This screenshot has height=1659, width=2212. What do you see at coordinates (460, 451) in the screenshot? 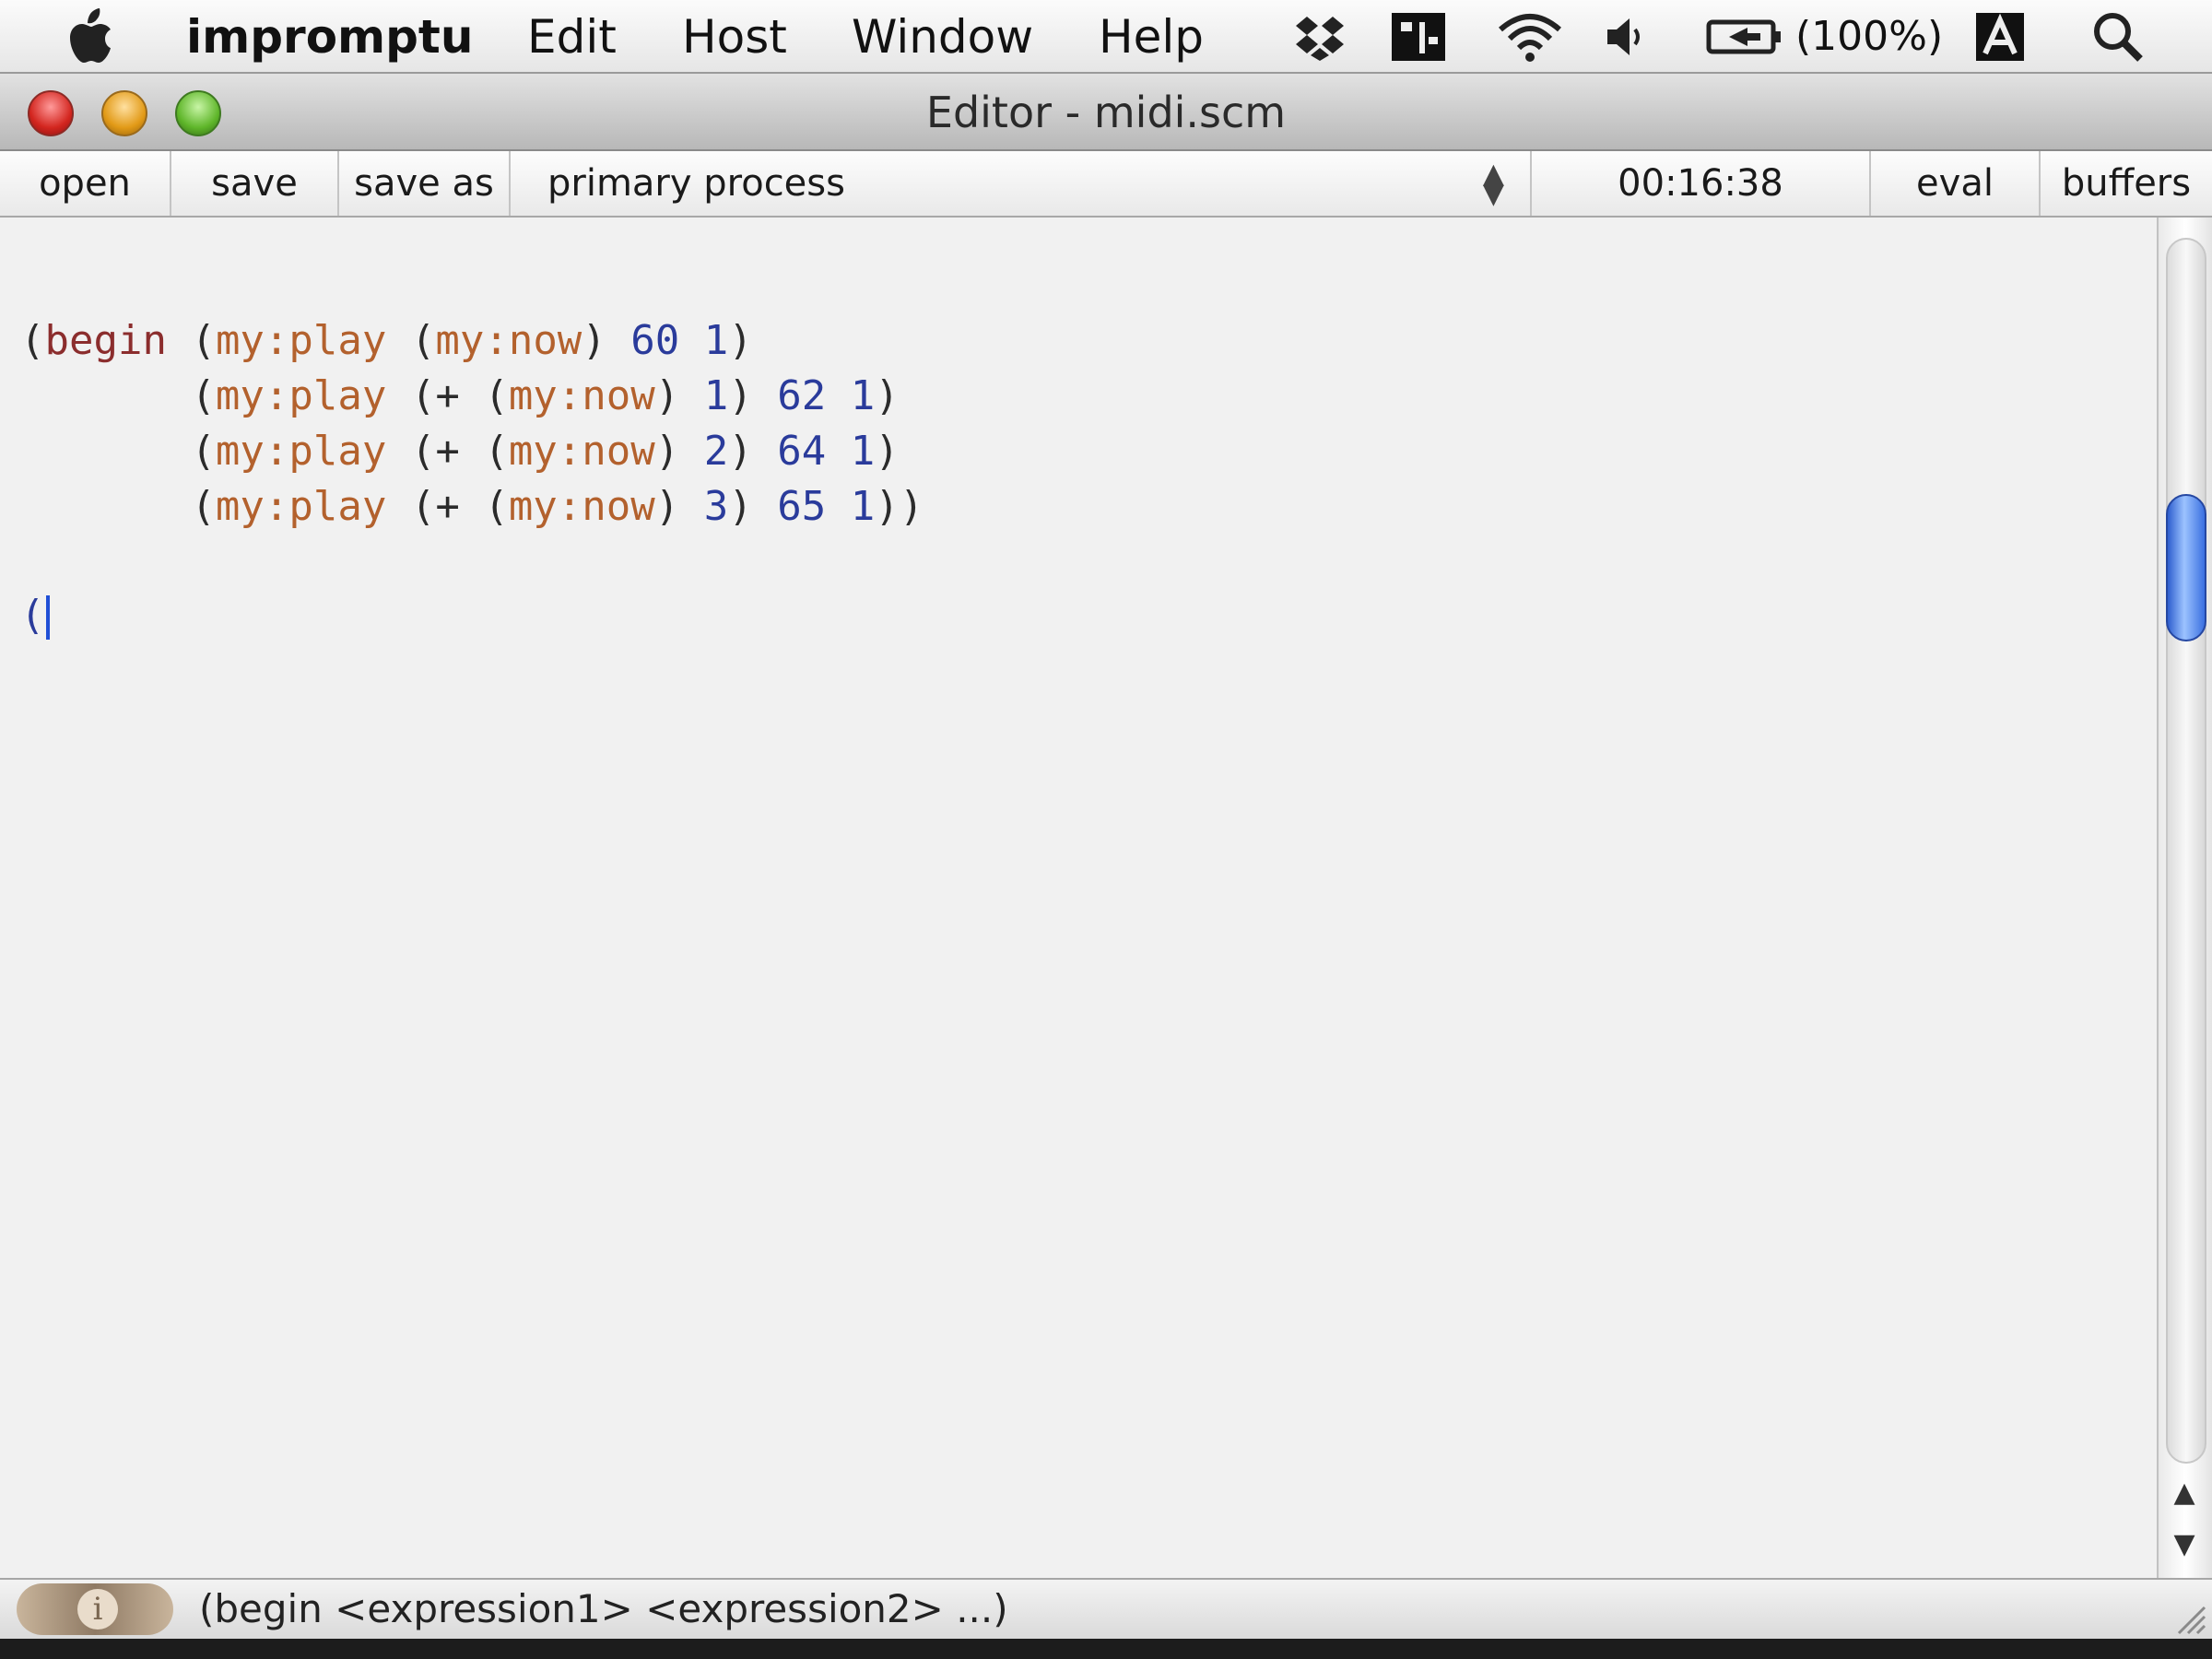
I see `code-line: (my:play (+ (my:now) 2) 64 1)` at bounding box center [460, 451].